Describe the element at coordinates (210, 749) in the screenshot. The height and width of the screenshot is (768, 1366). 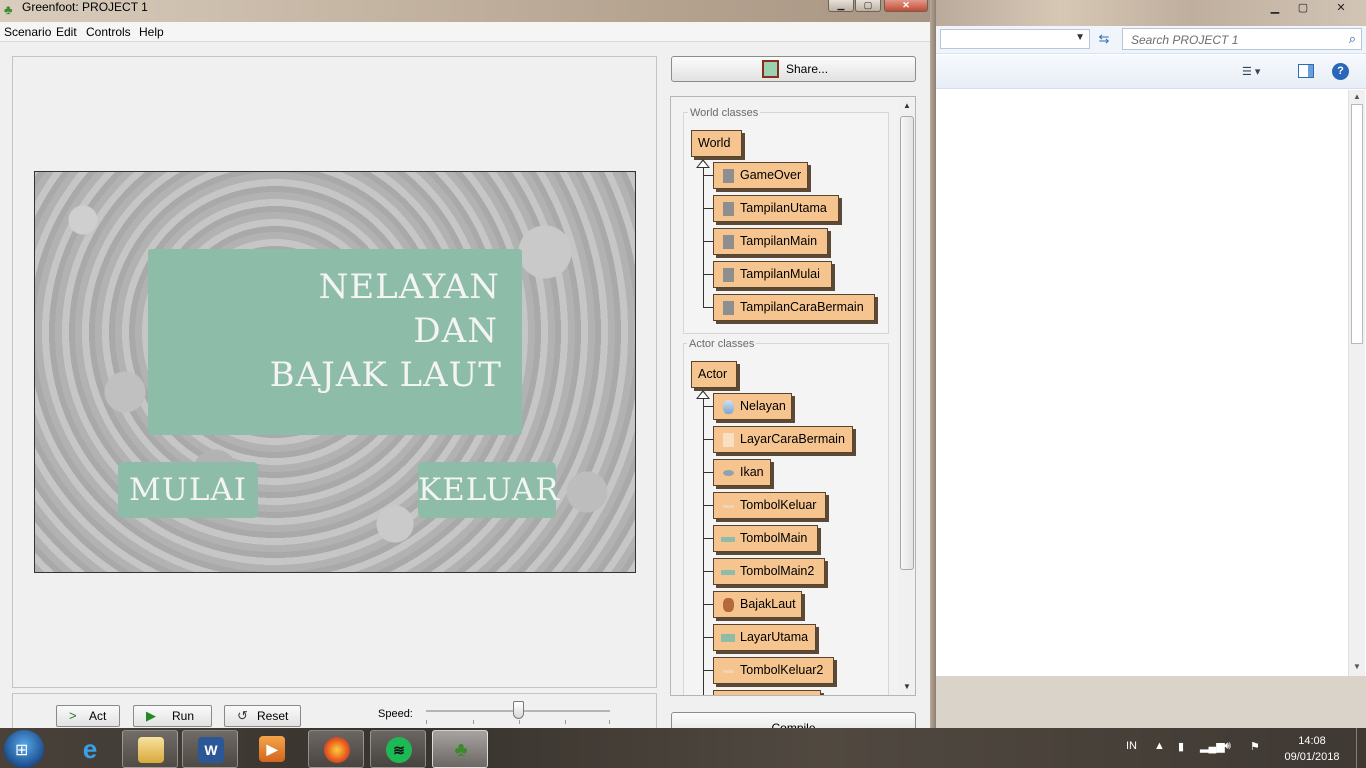
I see `taskbar-word: W` at that location.